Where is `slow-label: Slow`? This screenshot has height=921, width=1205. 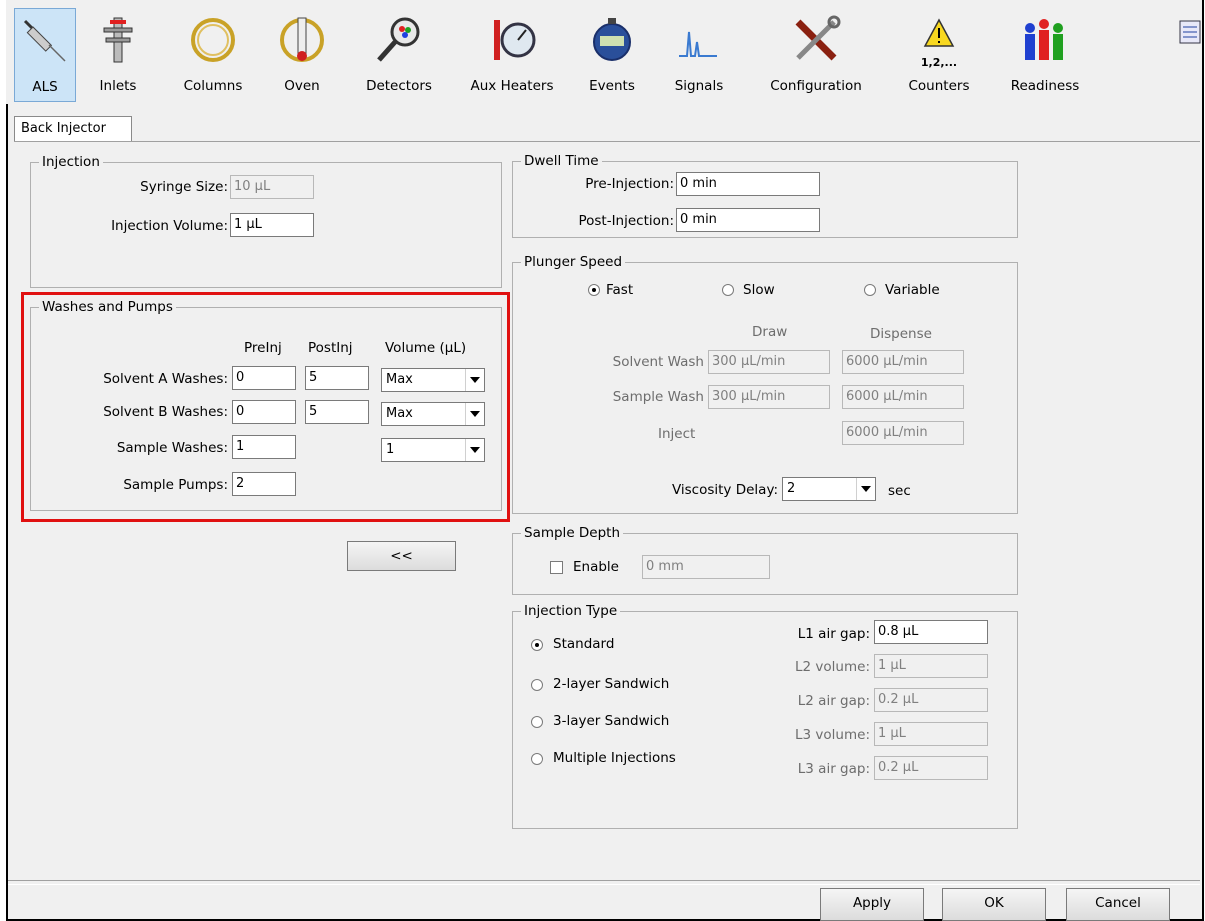 slow-label: Slow is located at coordinates (759, 290).